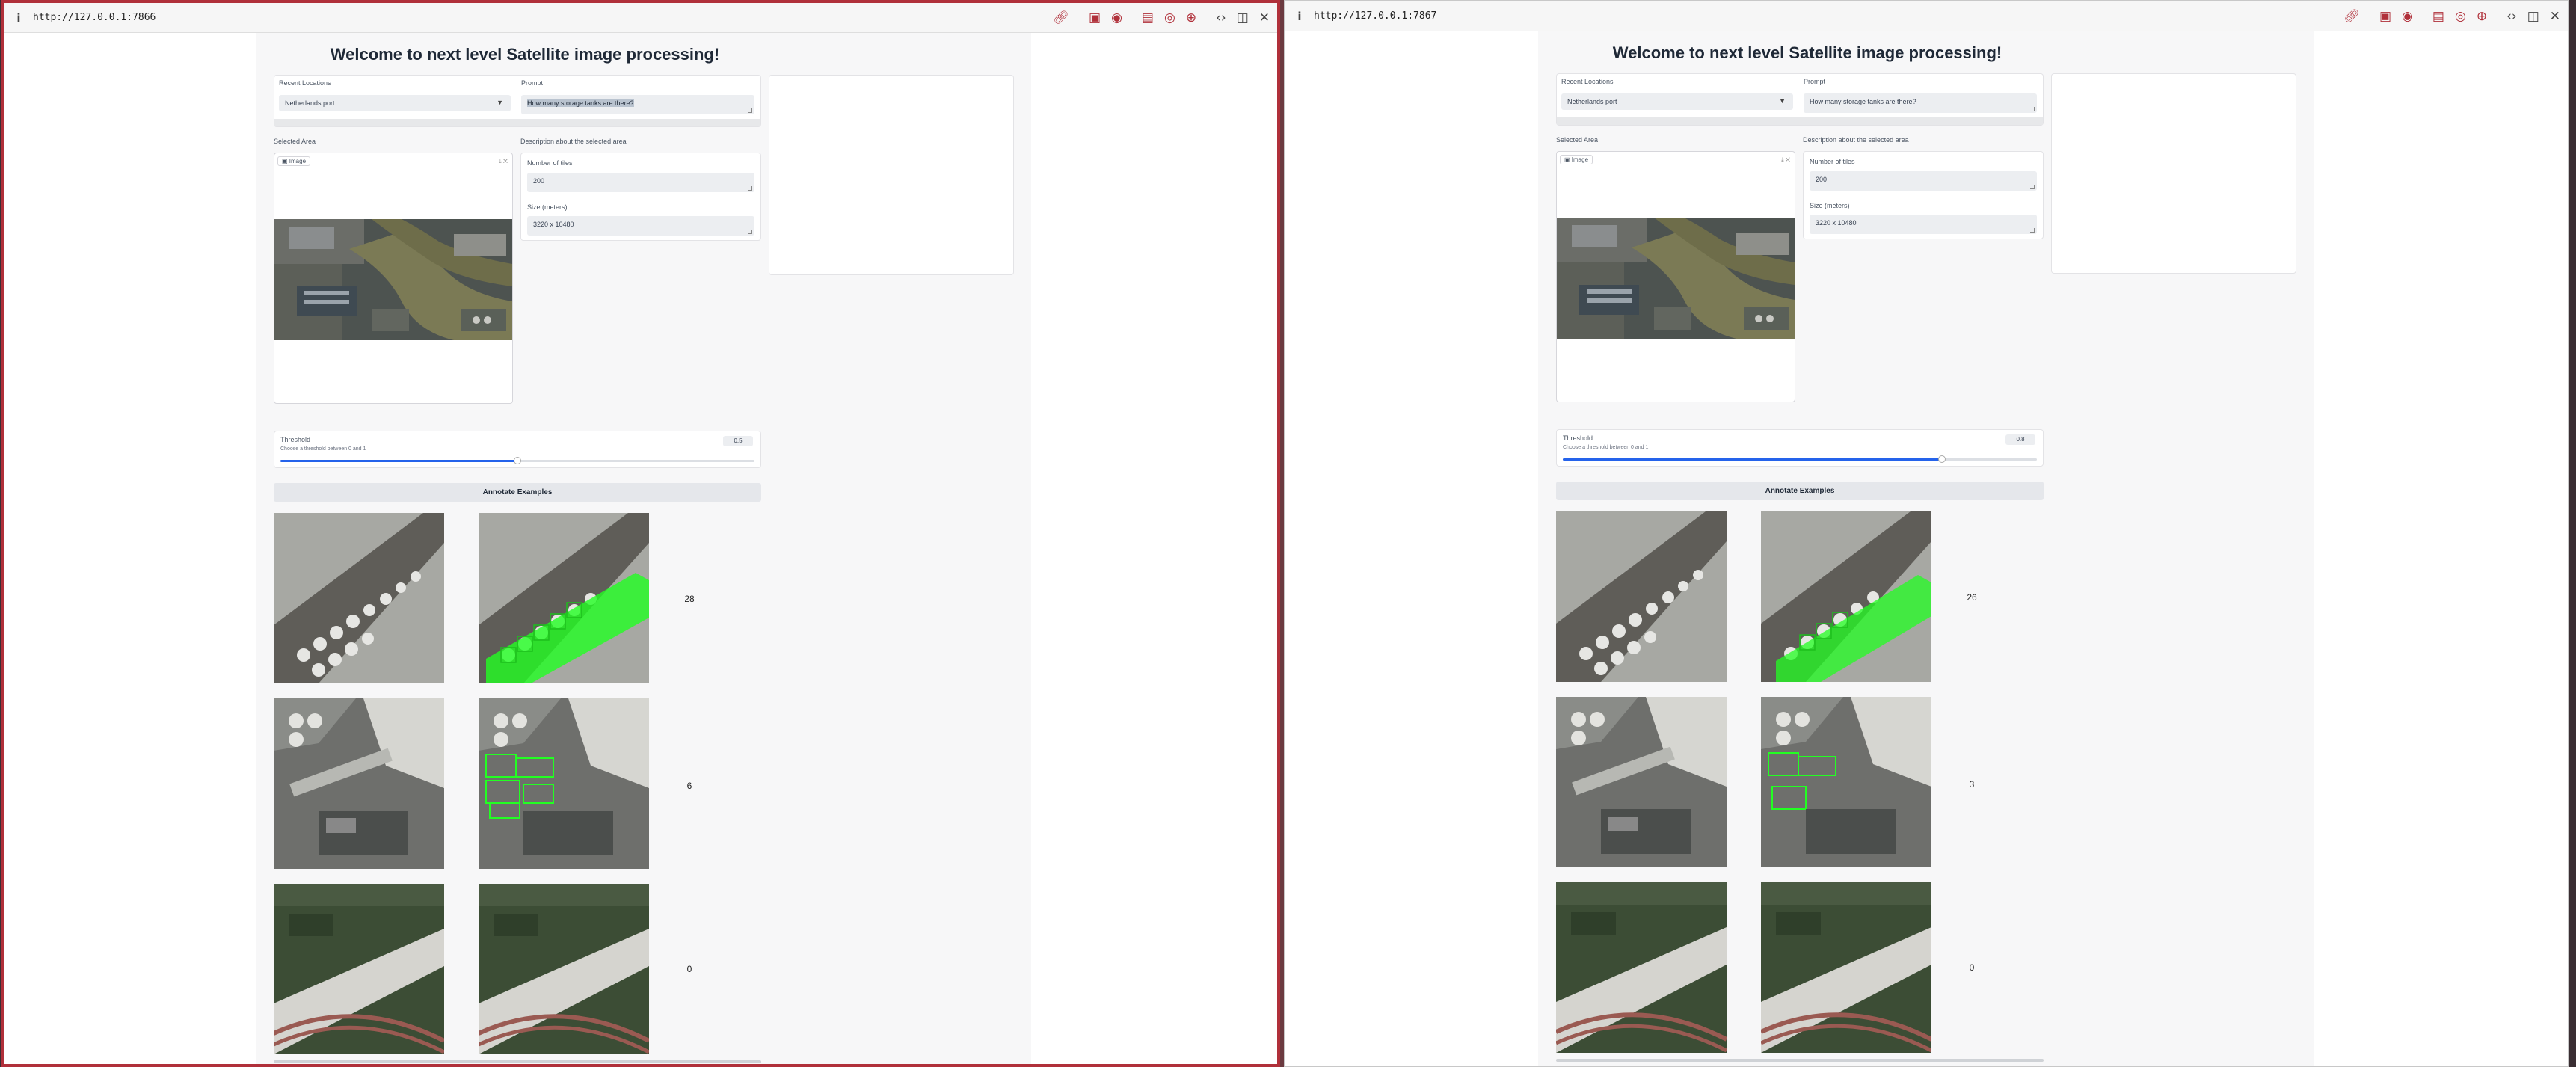 The image size is (2576, 1067). I want to click on recent-locations-label: Recent Locations, so click(1587, 81).